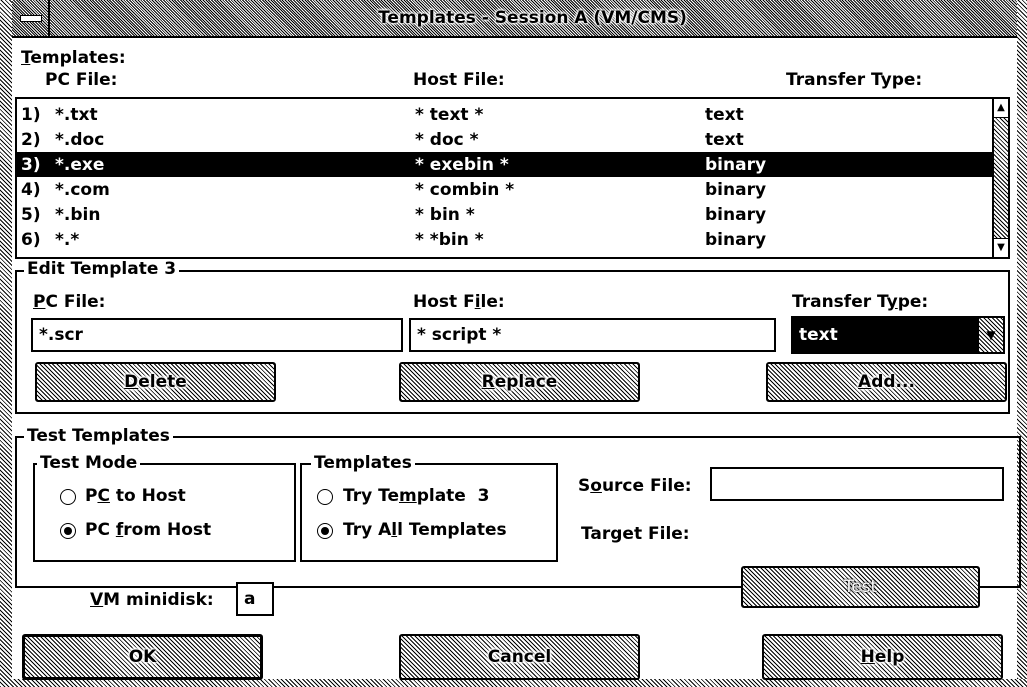 This screenshot has height=687, width=1027. Describe the element at coordinates (882, 657) in the screenshot. I see `help-button: Help` at that location.